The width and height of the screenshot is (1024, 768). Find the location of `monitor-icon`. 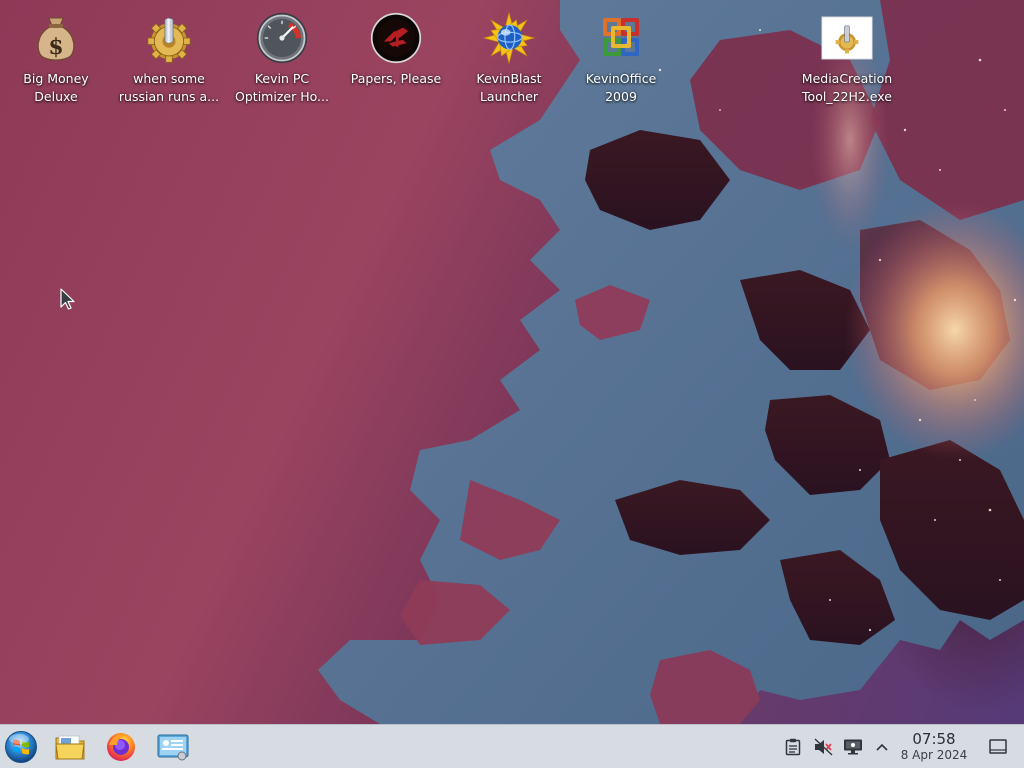

monitor-icon is located at coordinates (853, 747).